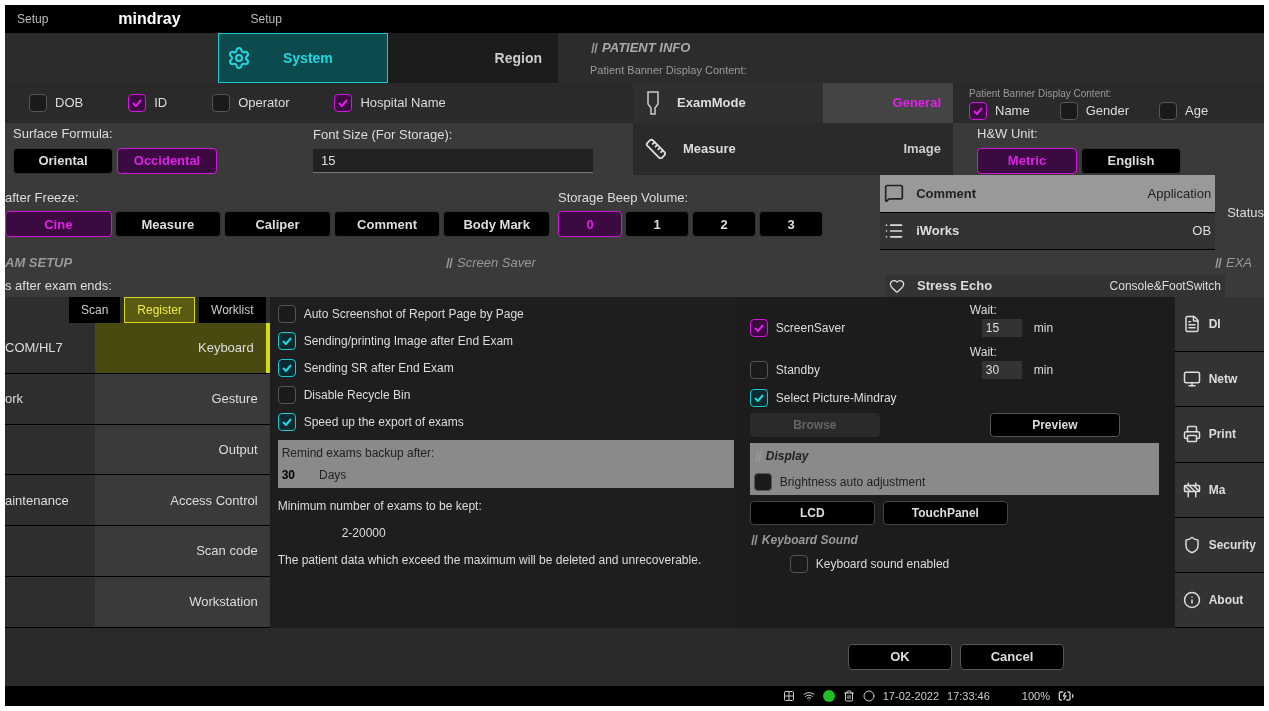 Image resolution: width=1269 pixels, height=711 pixels. What do you see at coordinates (266, 19) in the screenshot?
I see `page-title: Setup` at bounding box center [266, 19].